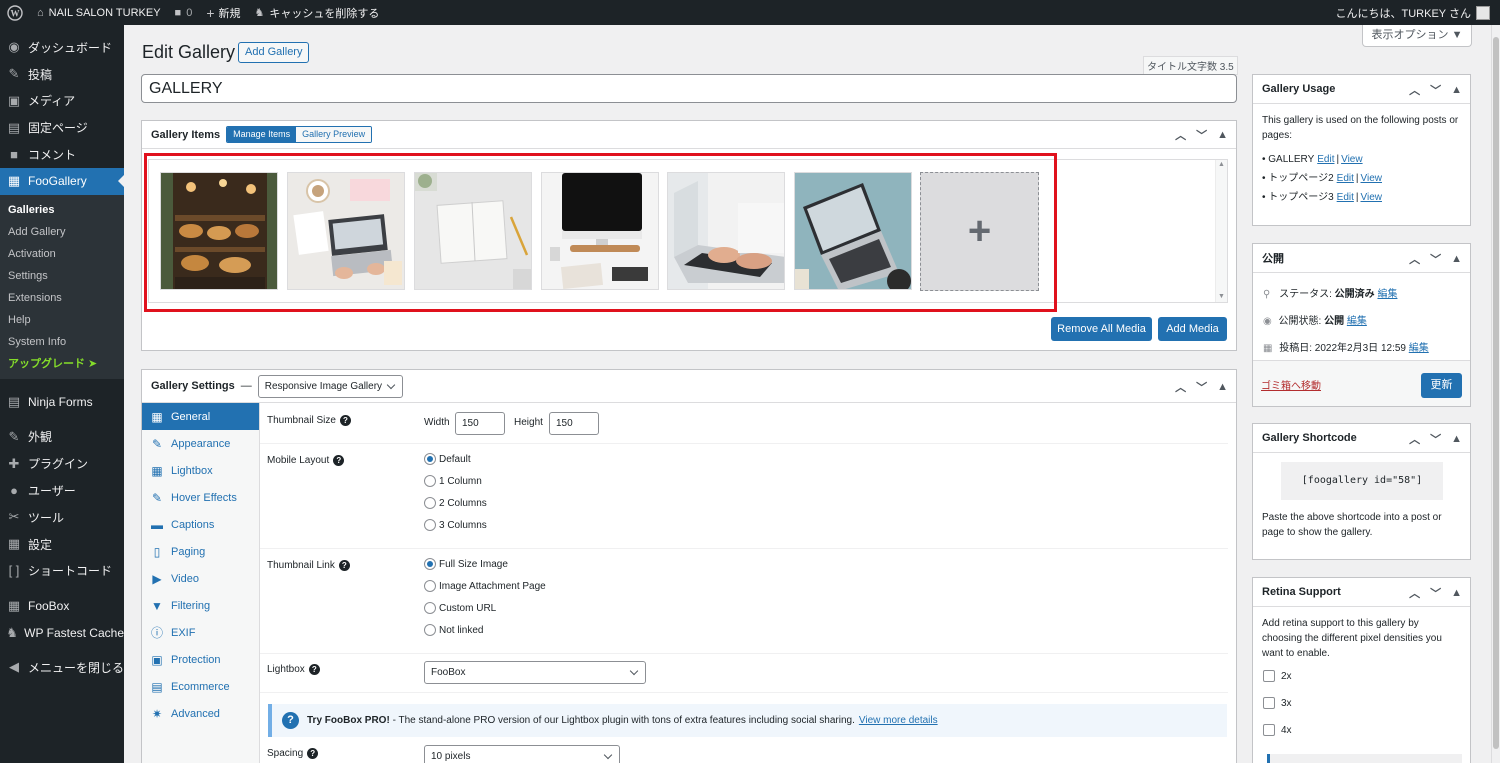 The height and width of the screenshot is (763, 1500). I want to click on gallery-template-select: Responsive Image Gallery, so click(330, 386).